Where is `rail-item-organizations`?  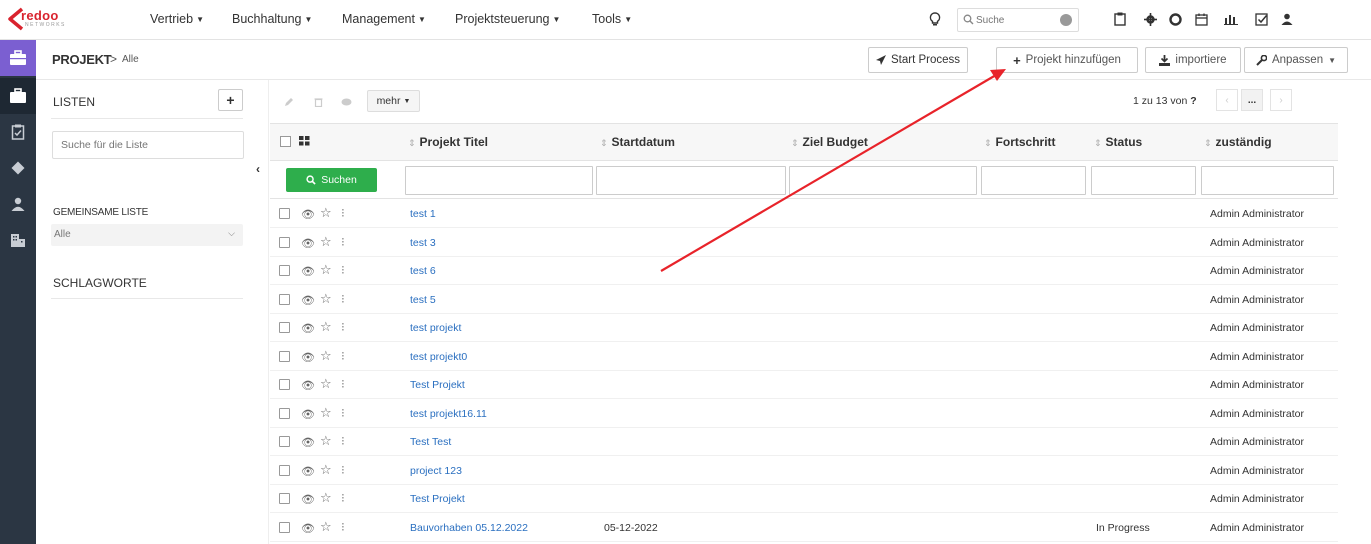 rail-item-organizations is located at coordinates (18, 240).